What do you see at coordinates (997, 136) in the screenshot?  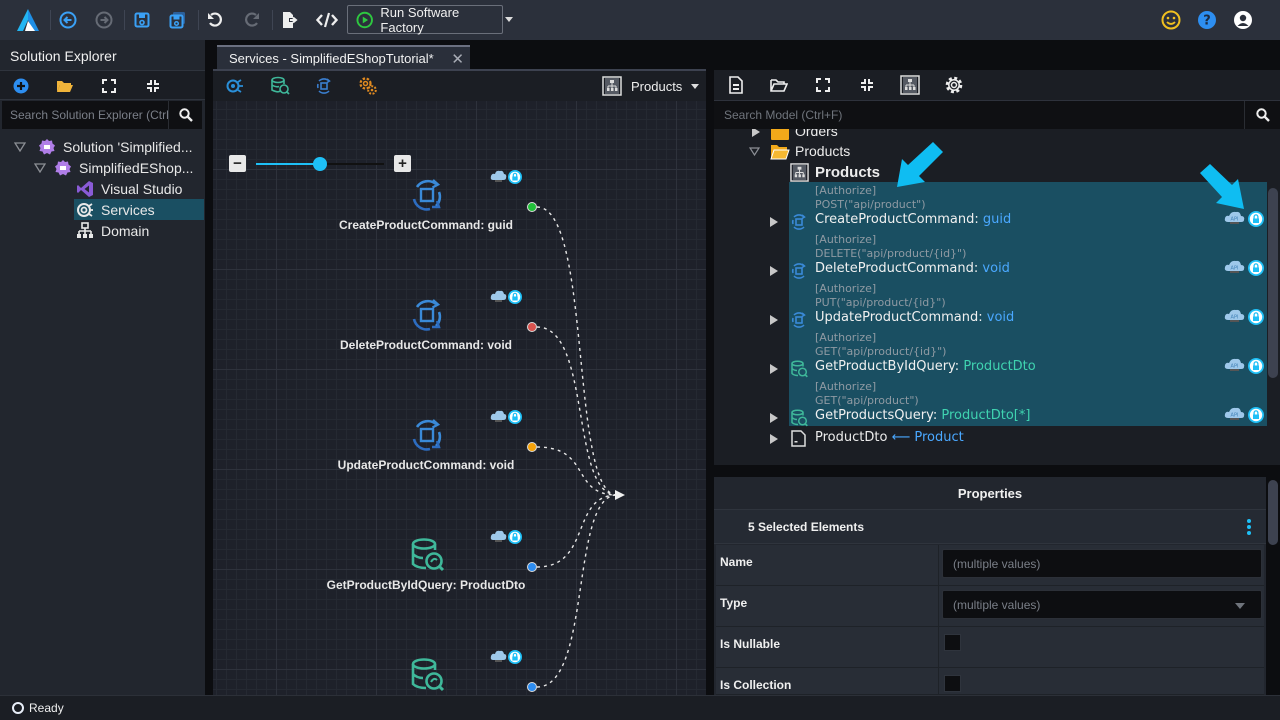 I see `tree-item-orders-folder: Orders` at bounding box center [997, 136].